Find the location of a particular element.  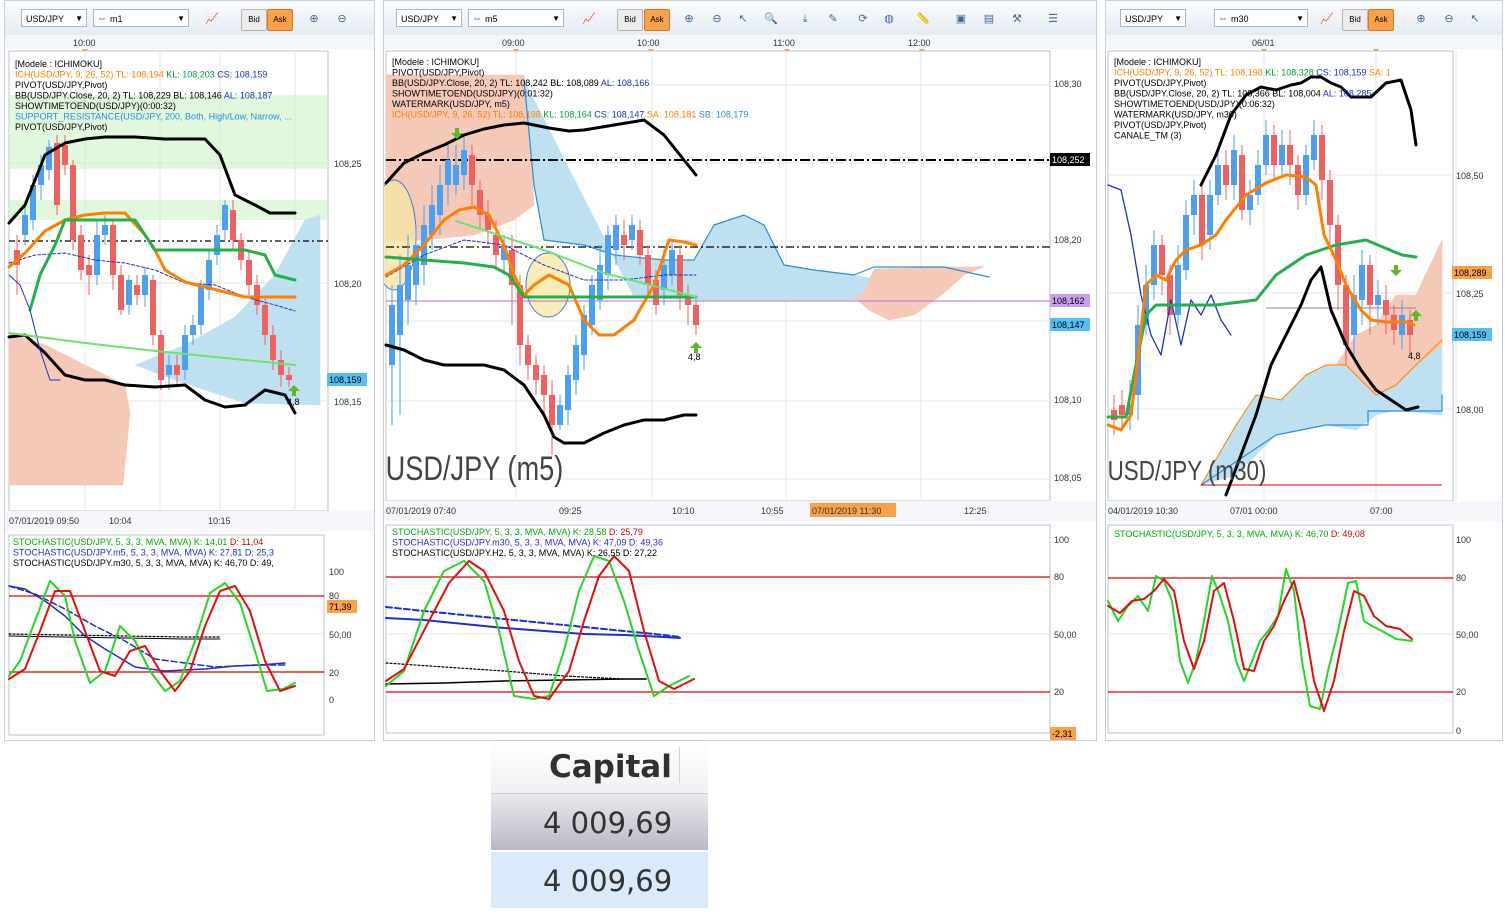

ruler-icon: 📏 is located at coordinates (923, 19).